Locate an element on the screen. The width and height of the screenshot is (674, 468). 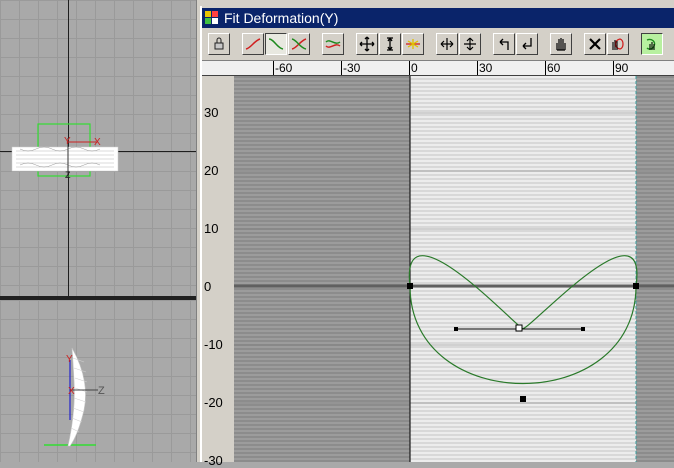
control-point-bottom is located at coordinates (523, 399).